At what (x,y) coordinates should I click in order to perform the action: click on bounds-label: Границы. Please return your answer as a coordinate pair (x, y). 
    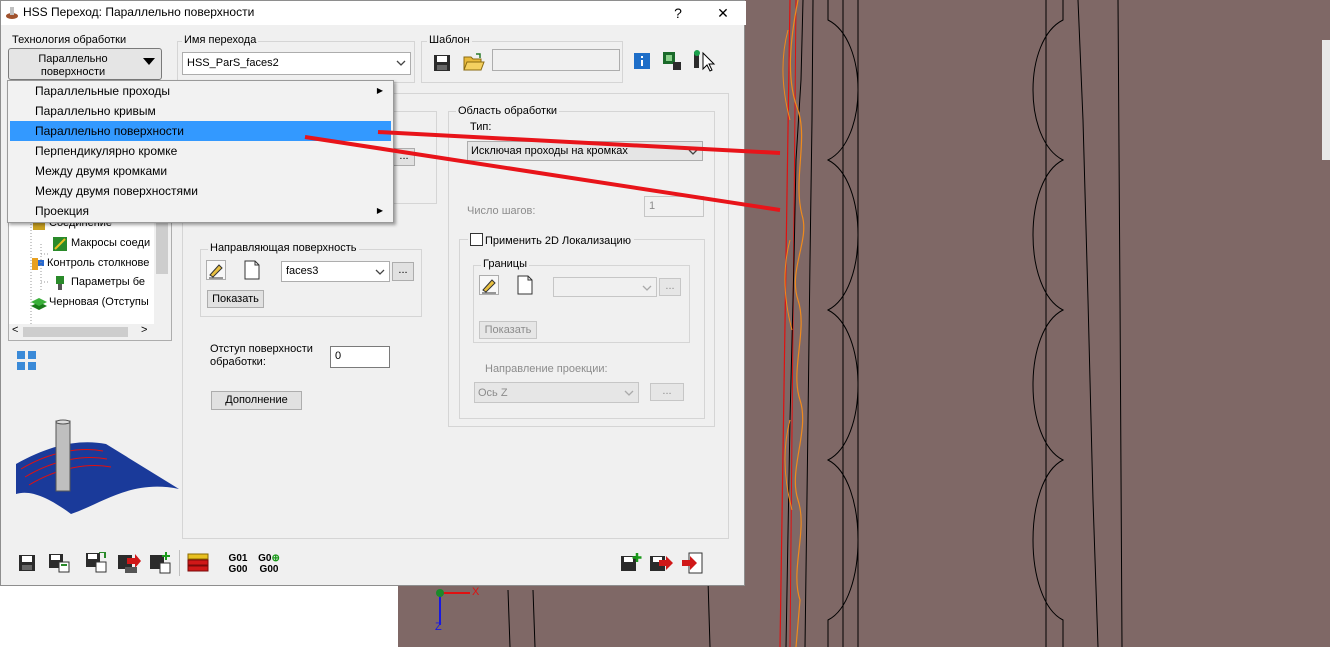
    Looking at the image, I should click on (505, 264).